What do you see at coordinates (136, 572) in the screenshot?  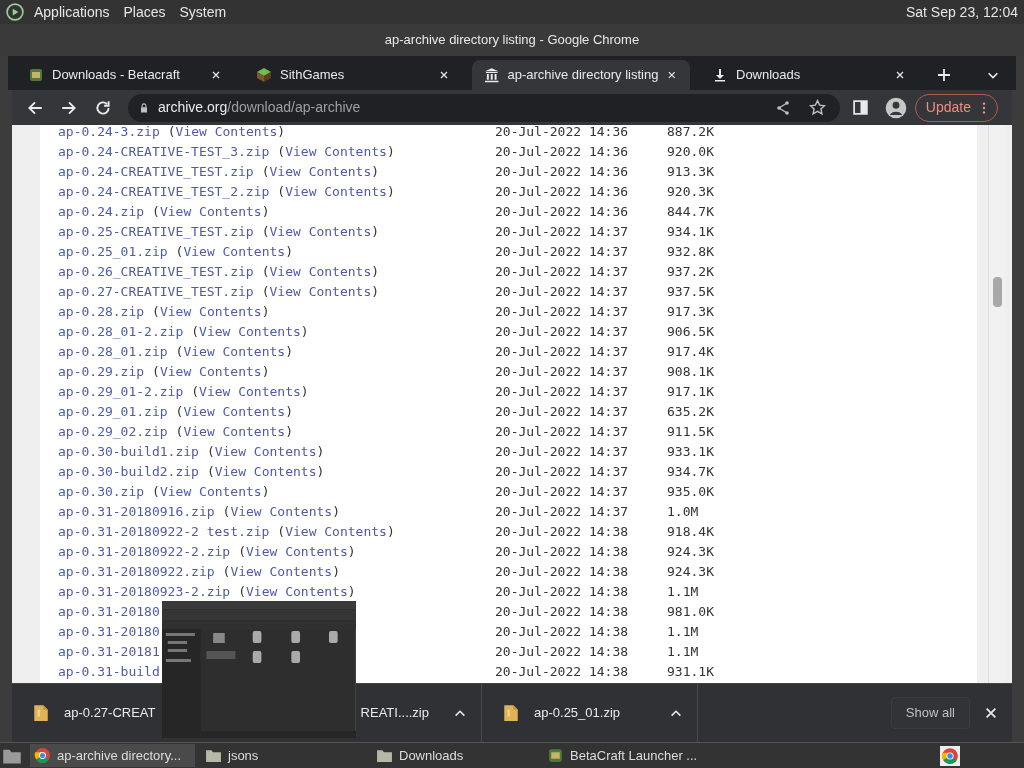 I see `file-link: ap-0.31-20180922.zip` at bounding box center [136, 572].